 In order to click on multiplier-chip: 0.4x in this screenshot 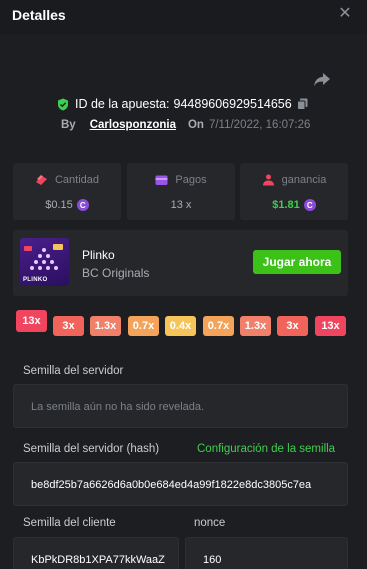, I will do `click(180, 326)`.